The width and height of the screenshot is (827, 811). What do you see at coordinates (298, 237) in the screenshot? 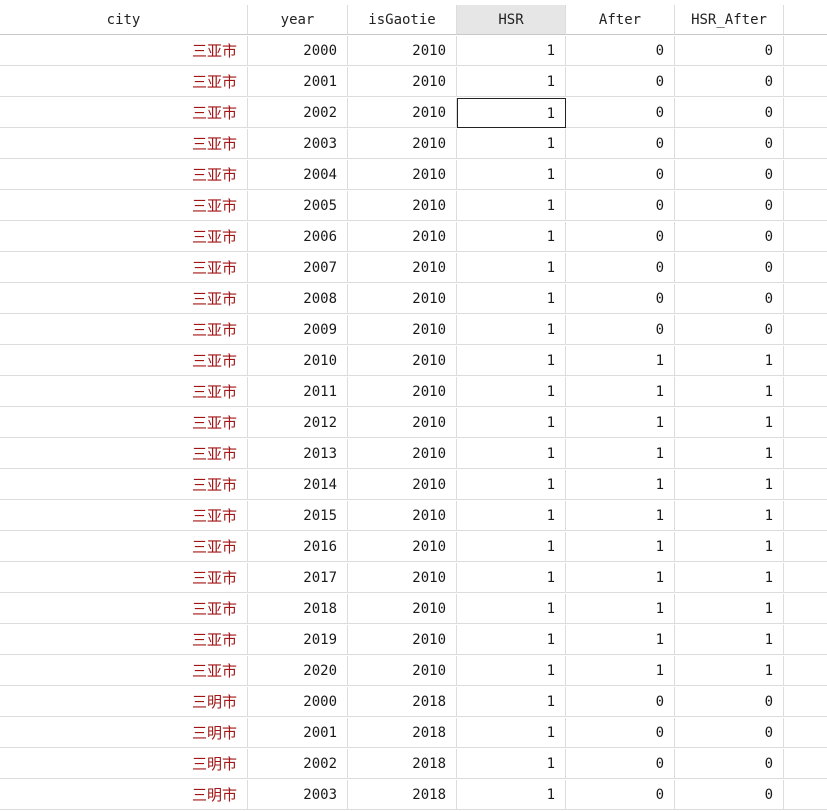
I see `cell-year: 2006` at bounding box center [298, 237].